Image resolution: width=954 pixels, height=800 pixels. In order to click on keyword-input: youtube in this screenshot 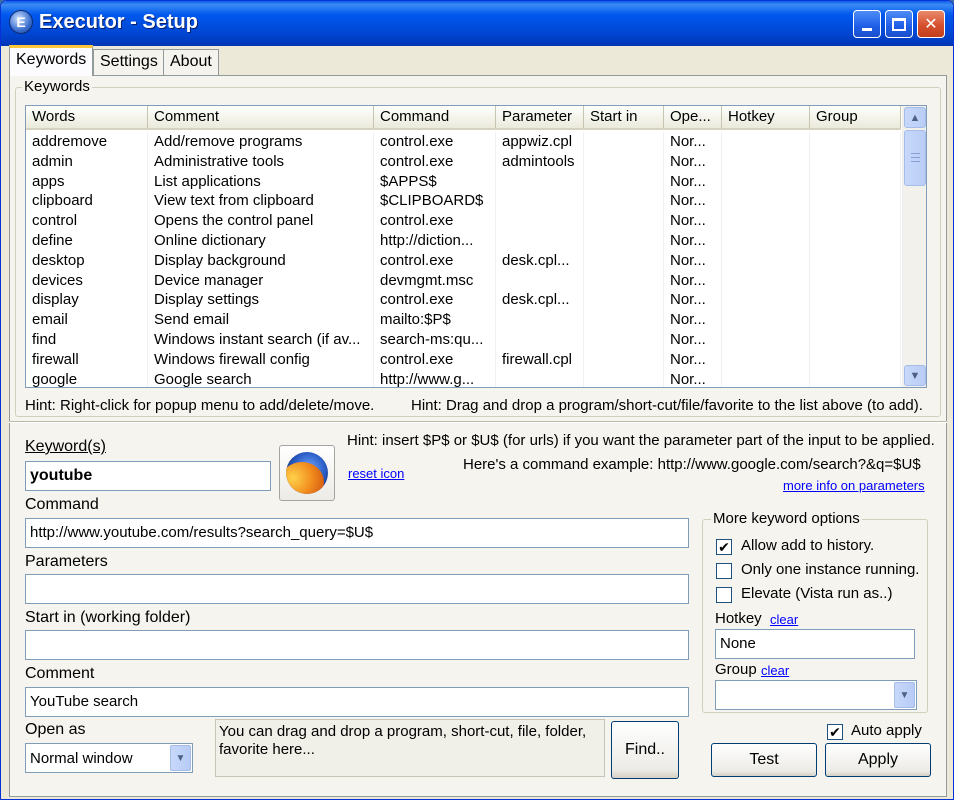, I will do `click(148, 476)`.